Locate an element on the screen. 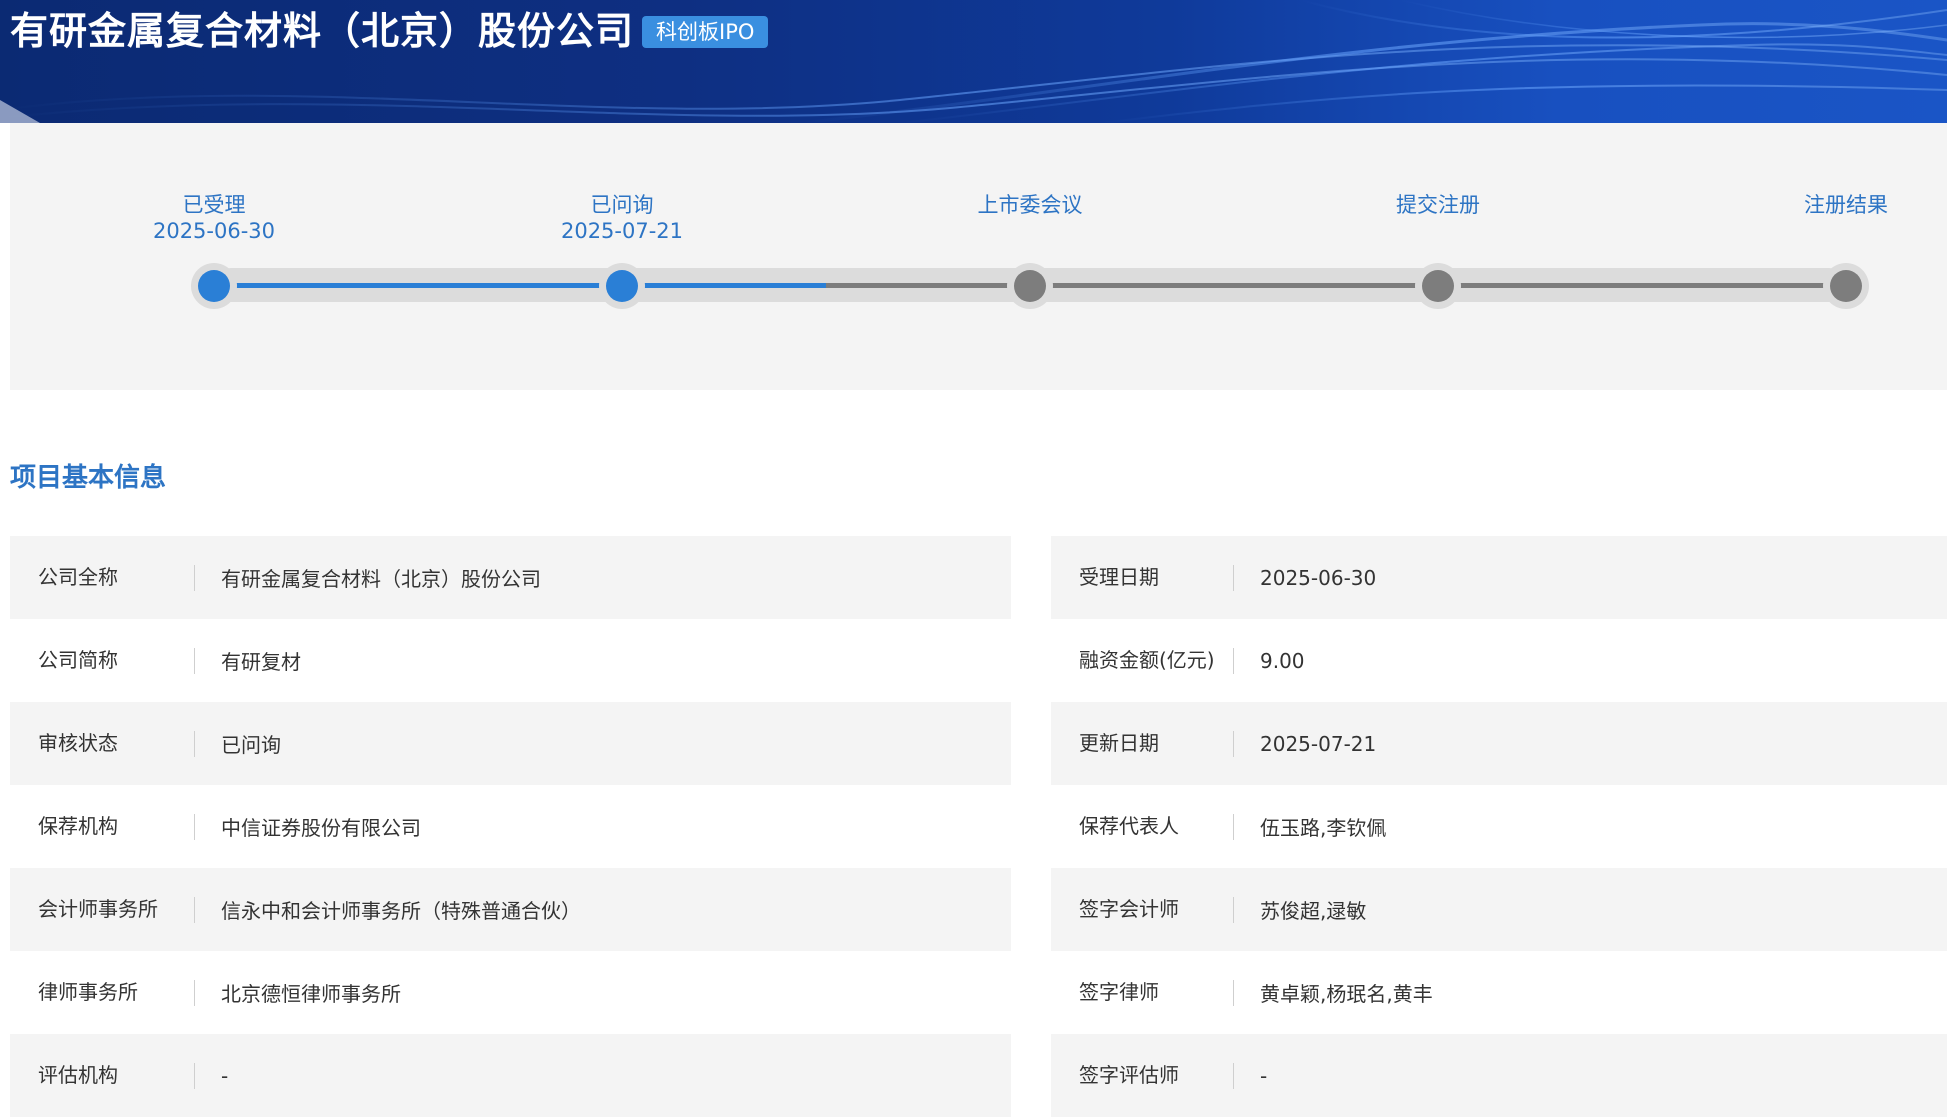  step-name: 上市委会议 is located at coordinates (1030, 205).